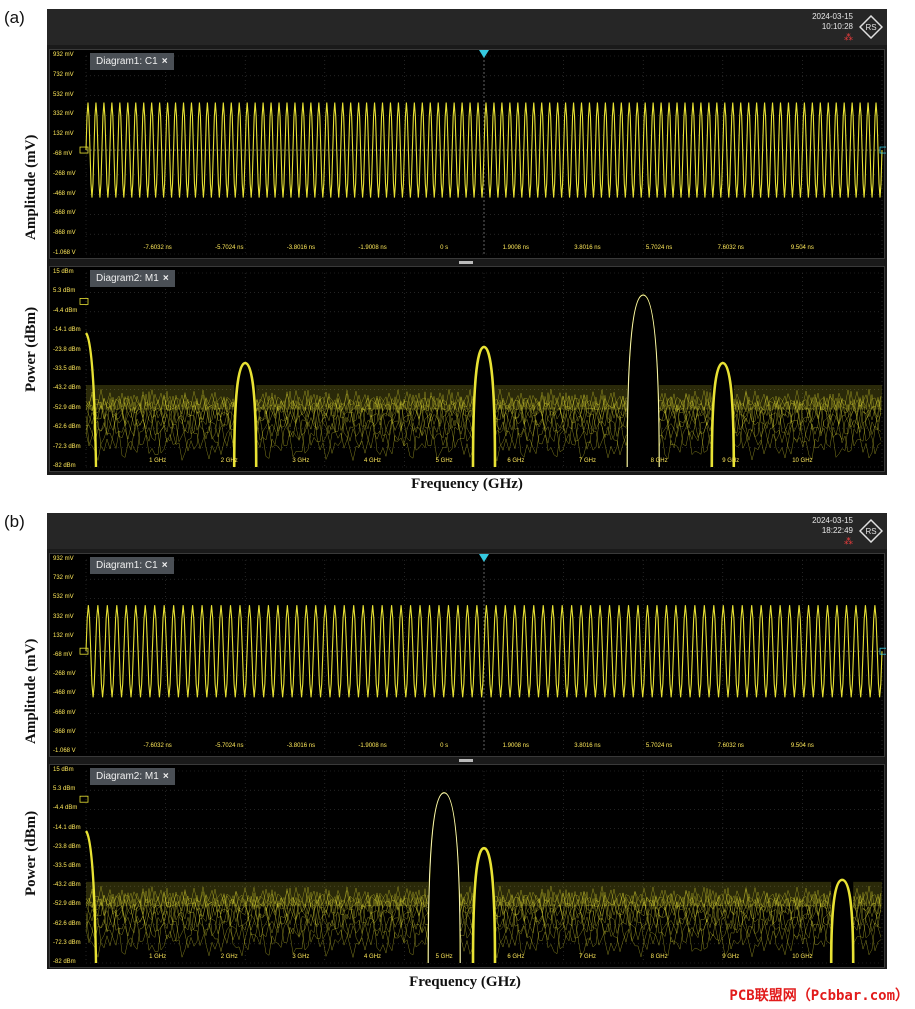 This screenshot has width=915, height=1009. Describe the element at coordinates (587, 248) in the screenshot. I see `x-tick-label: 3.8016 ns` at that location.